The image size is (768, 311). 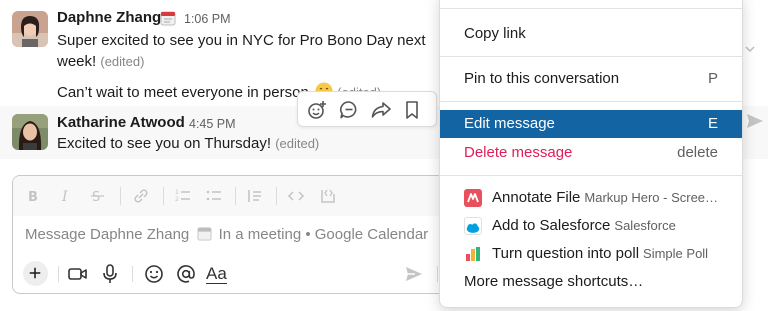 I want to click on chevron-down-icon, so click(x=750, y=46).